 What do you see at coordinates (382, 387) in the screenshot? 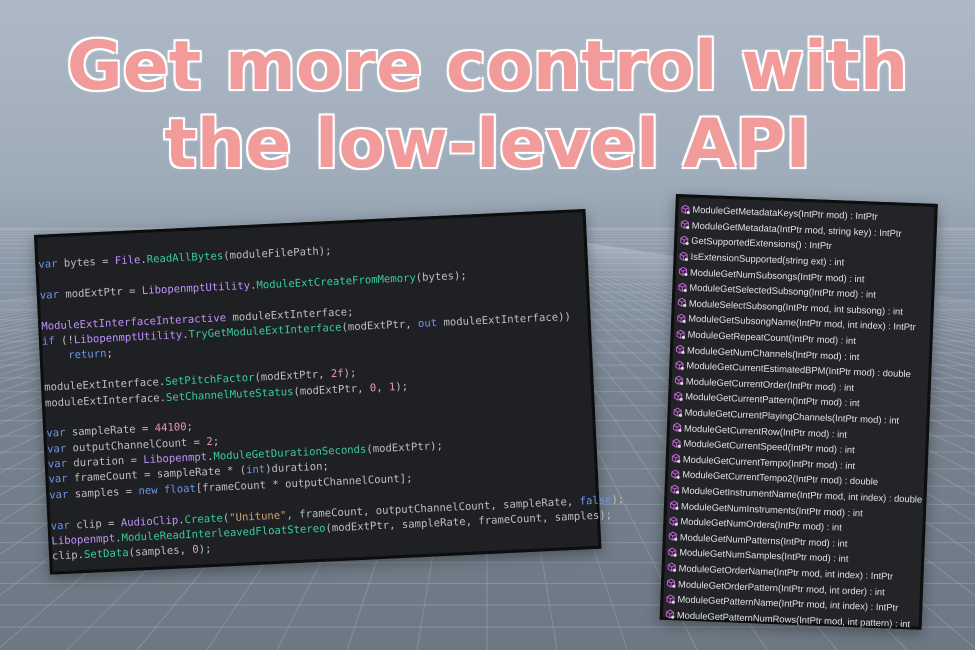
I see `code-token: ,` at bounding box center [382, 387].